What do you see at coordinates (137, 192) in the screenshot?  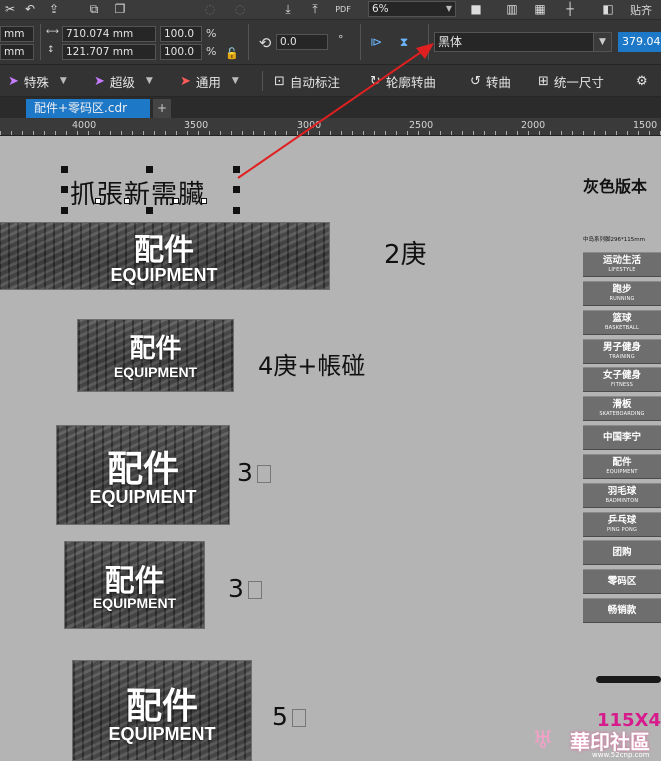 I see `selected-text: 抓張新需臟` at bounding box center [137, 192].